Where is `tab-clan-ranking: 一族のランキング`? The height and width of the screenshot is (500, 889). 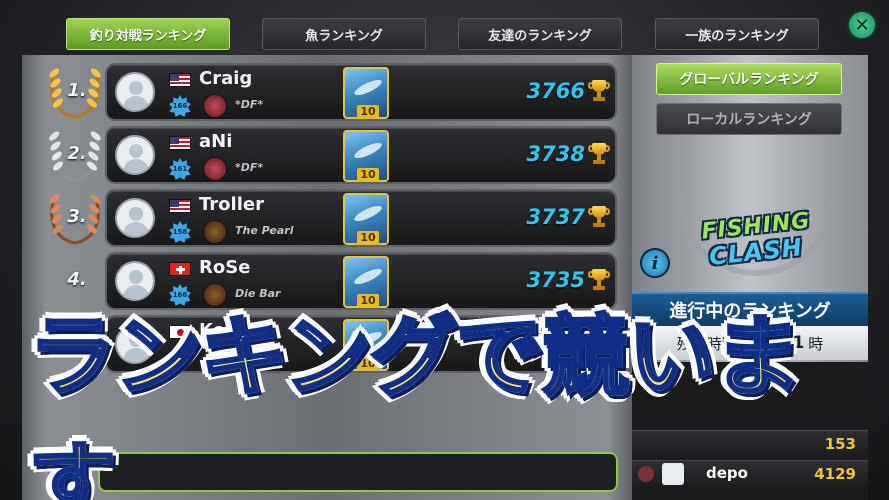 tab-clan-ranking: 一族のランキング is located at coordinates (737, 34).